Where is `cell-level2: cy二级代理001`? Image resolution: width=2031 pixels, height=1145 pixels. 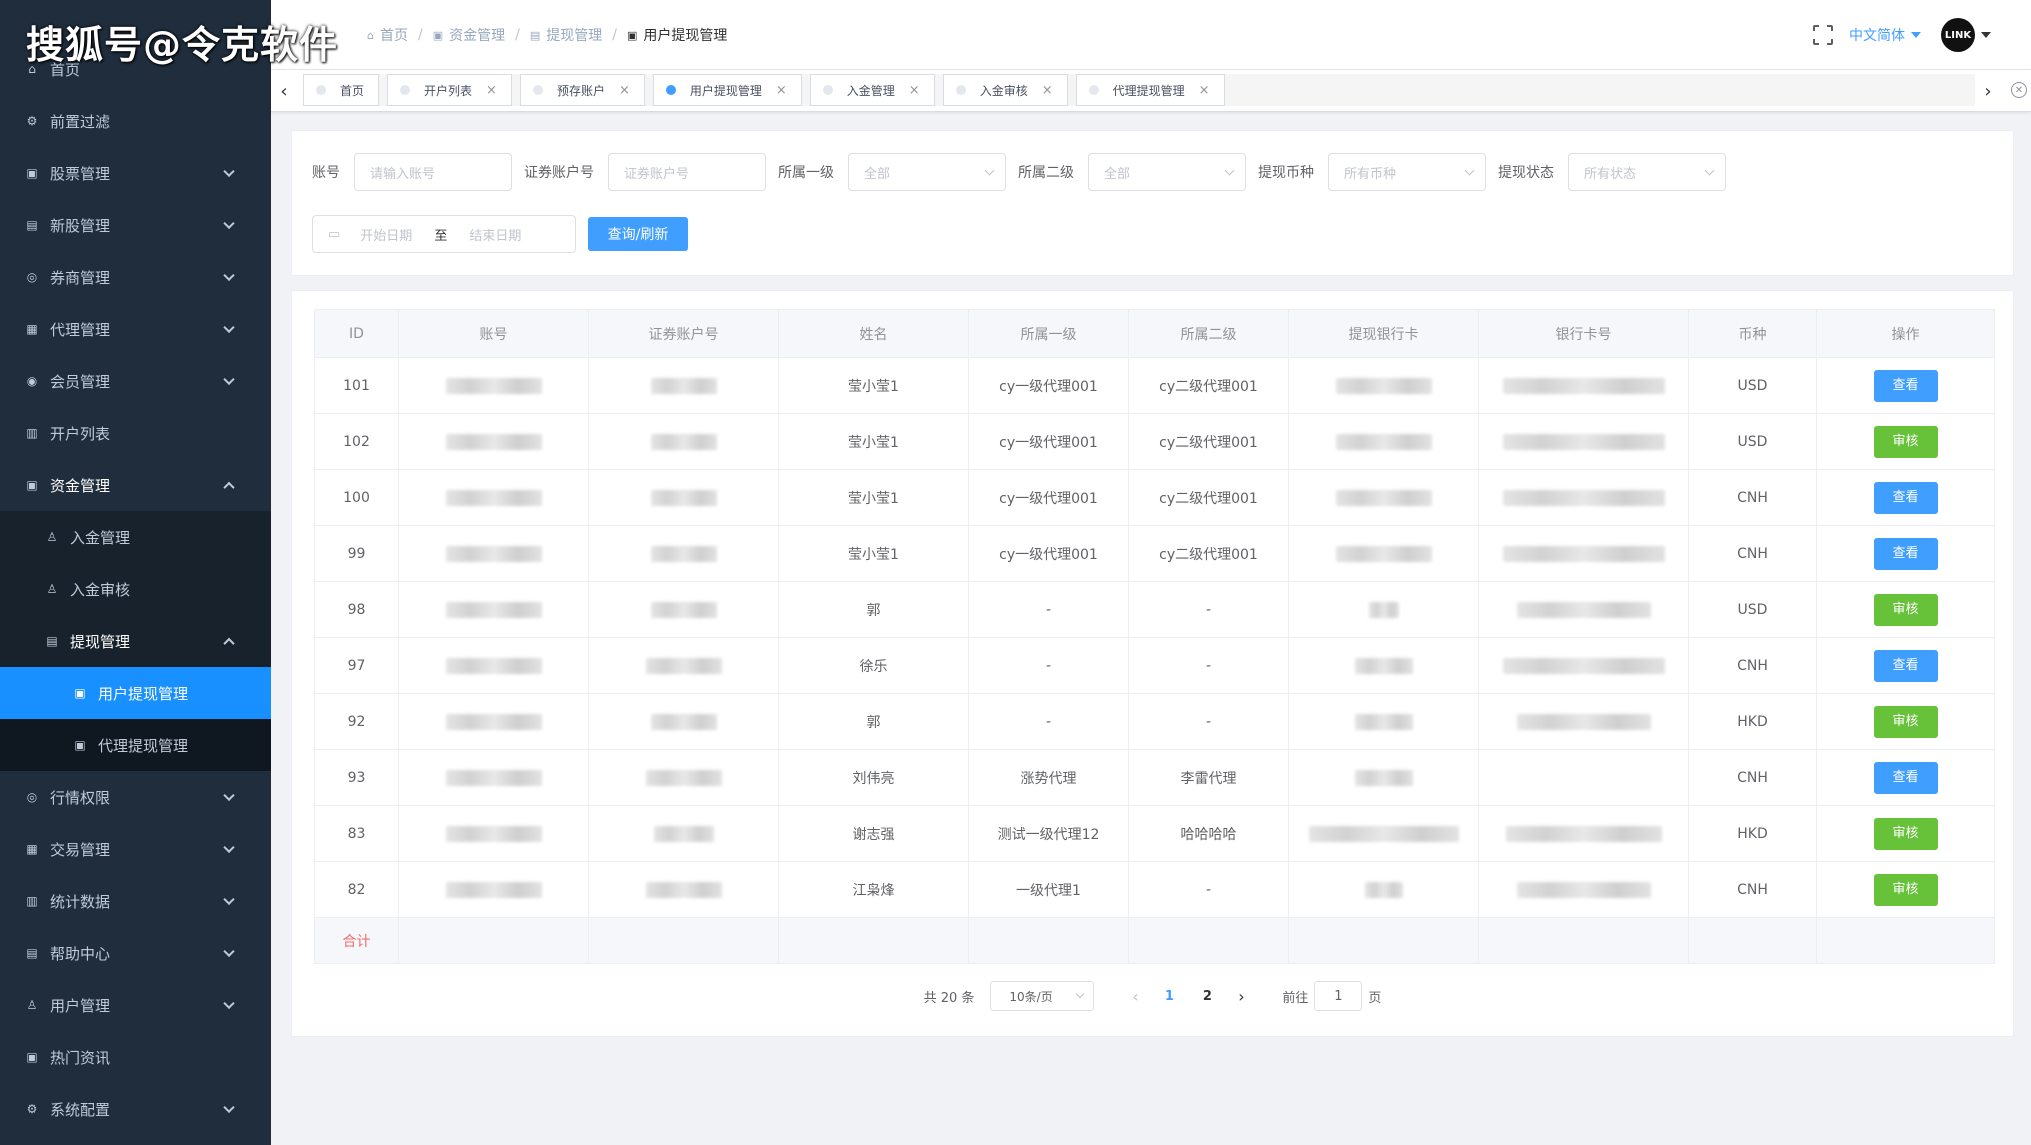 cell-level2: cy二级代理001 is located at coordinates (1208, 497).